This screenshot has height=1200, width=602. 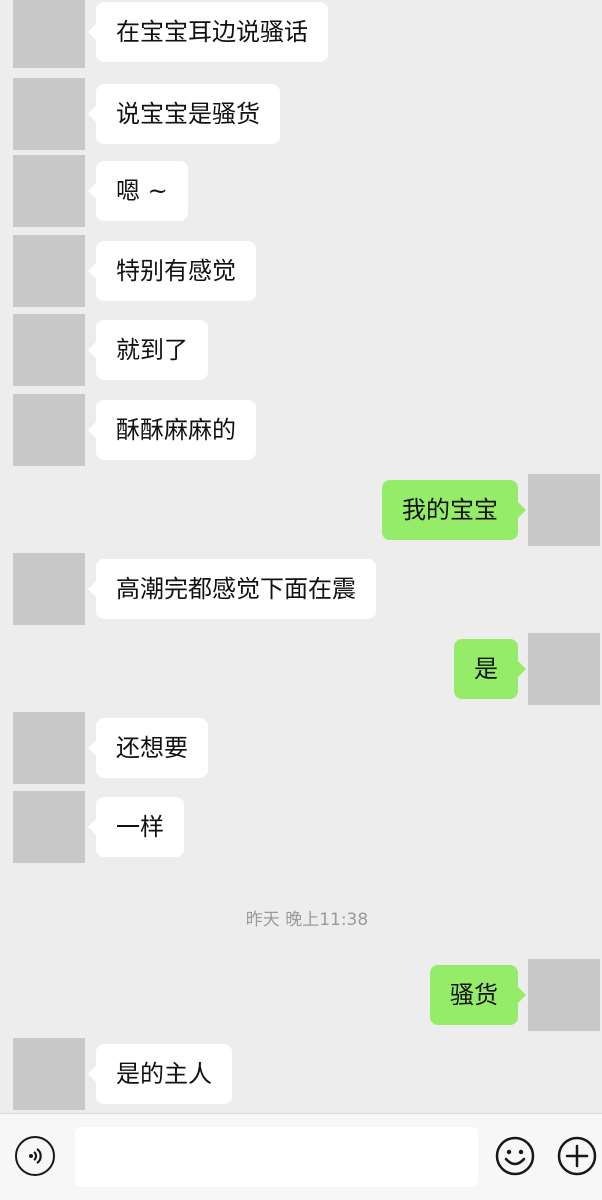 I want to click on input-bar, so click(x=301, y=1156).